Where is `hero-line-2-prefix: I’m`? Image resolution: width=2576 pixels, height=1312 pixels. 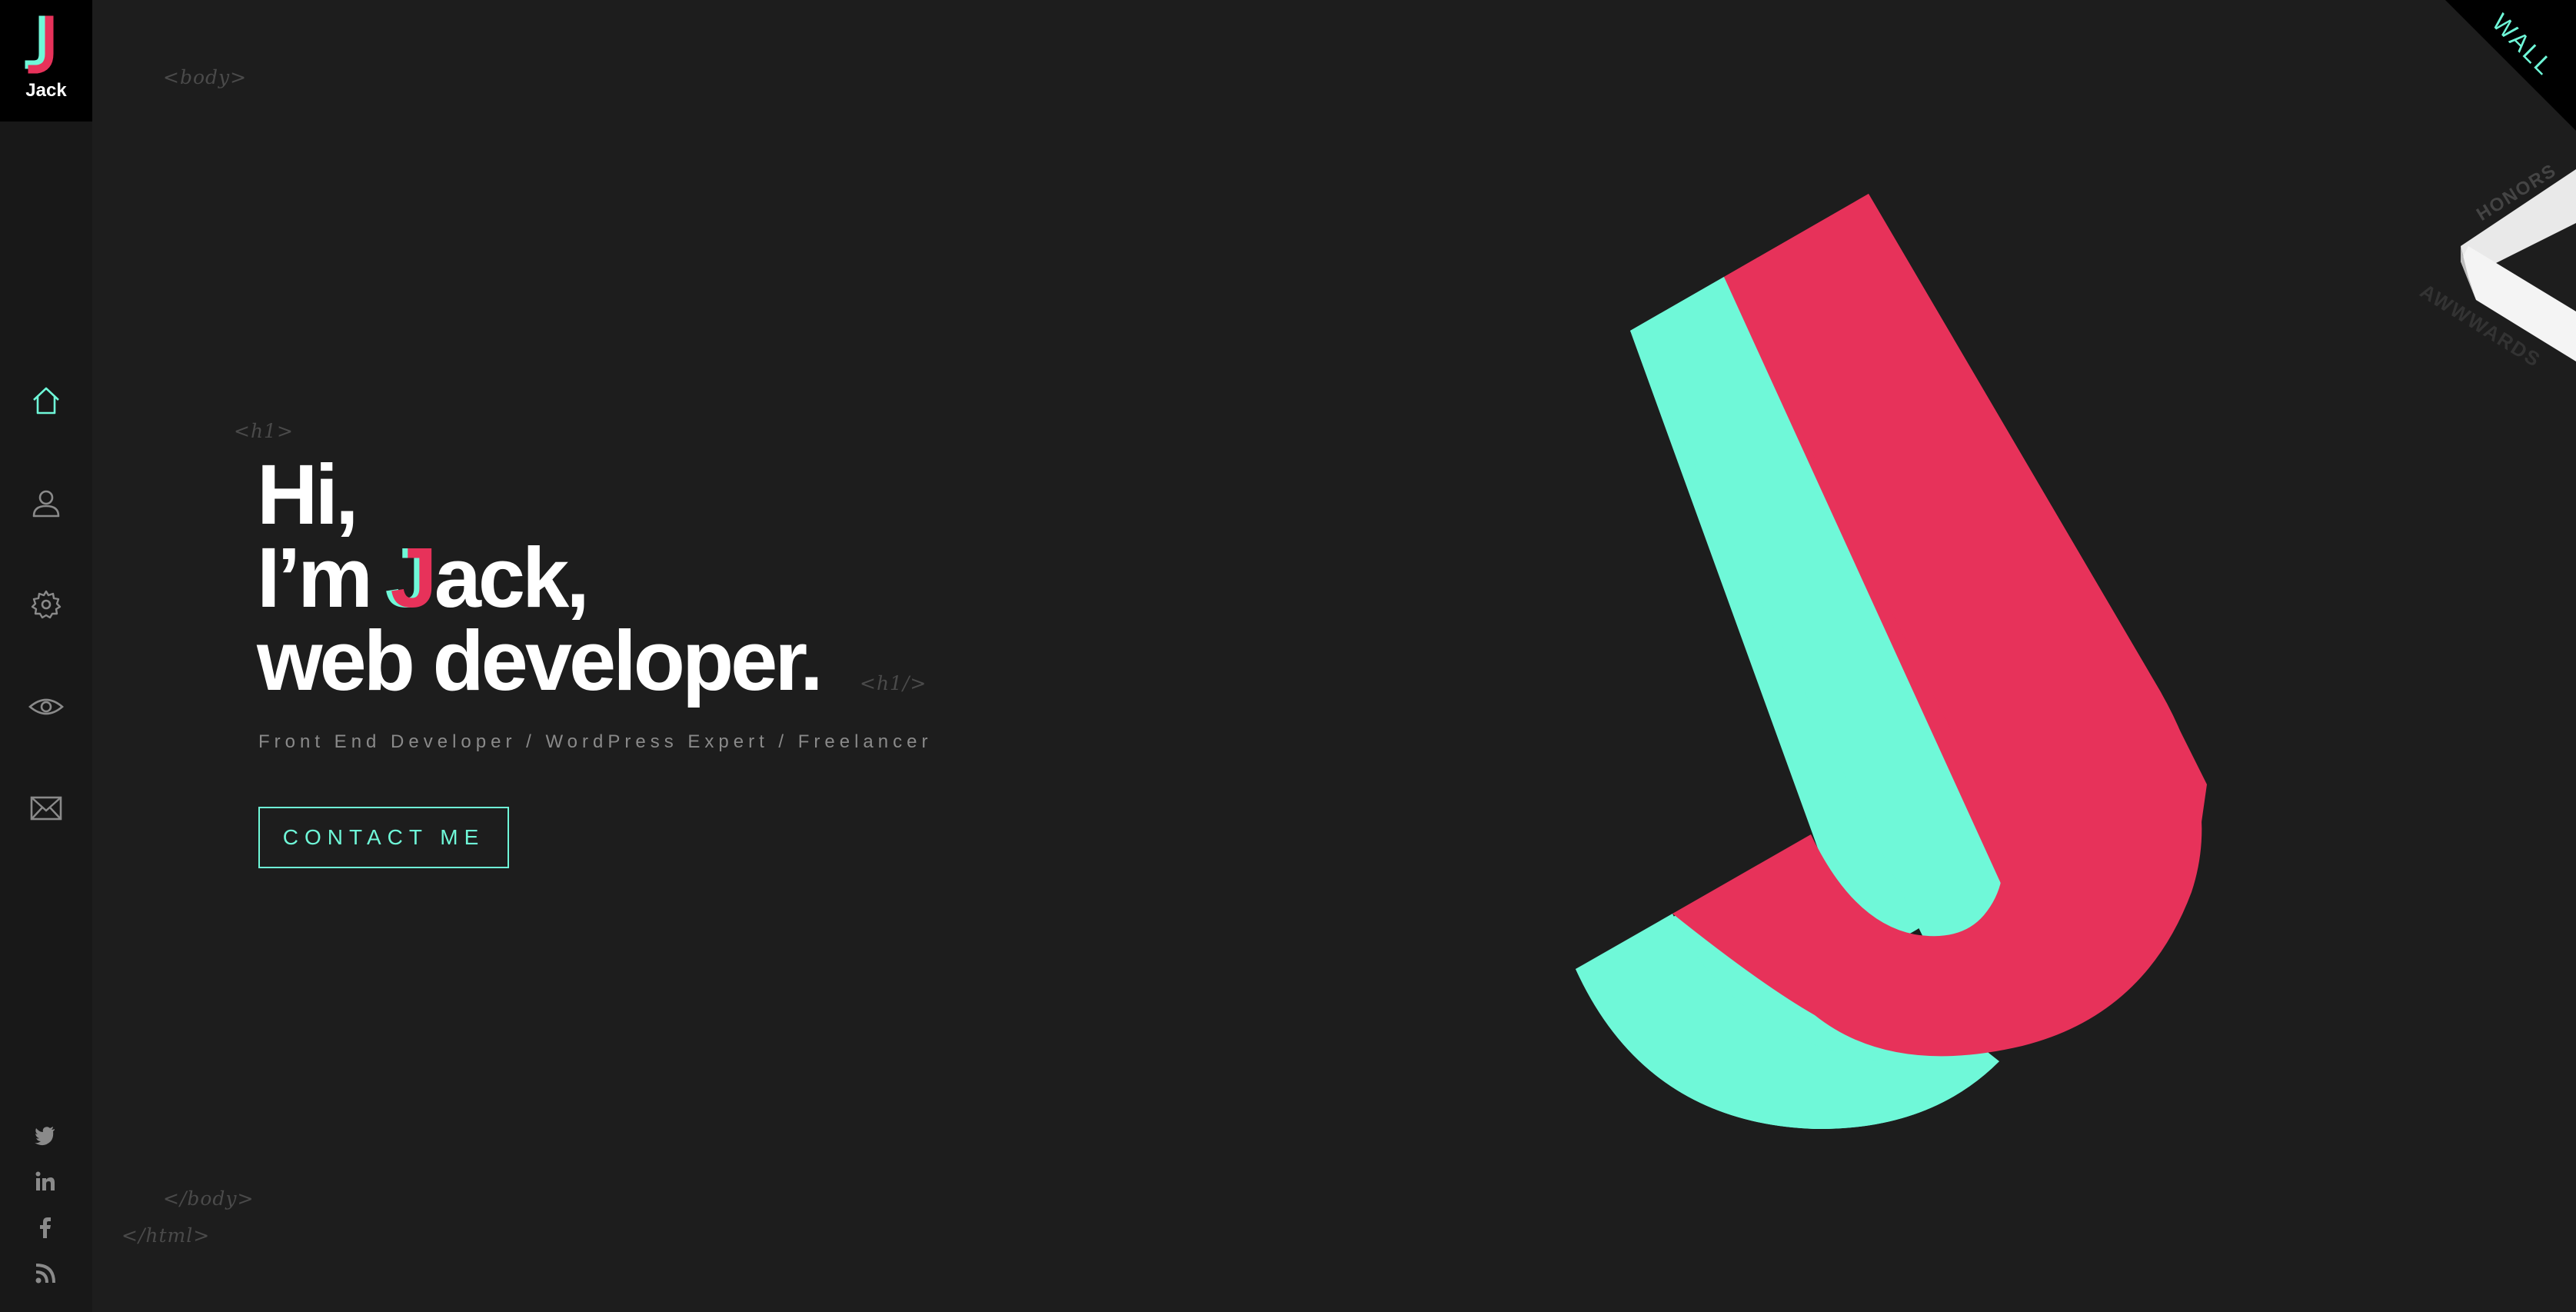 hero-line-2-prefix: I’m is located at coordinates (324, 578).